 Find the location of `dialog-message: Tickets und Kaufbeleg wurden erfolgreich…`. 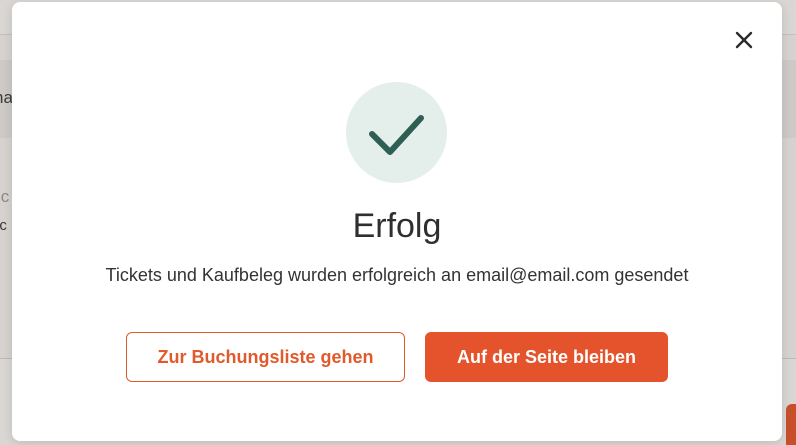

dialog-message: Tickets und Kaufbeleg wurden erfolgreich… is located at coordinates (397, 275).